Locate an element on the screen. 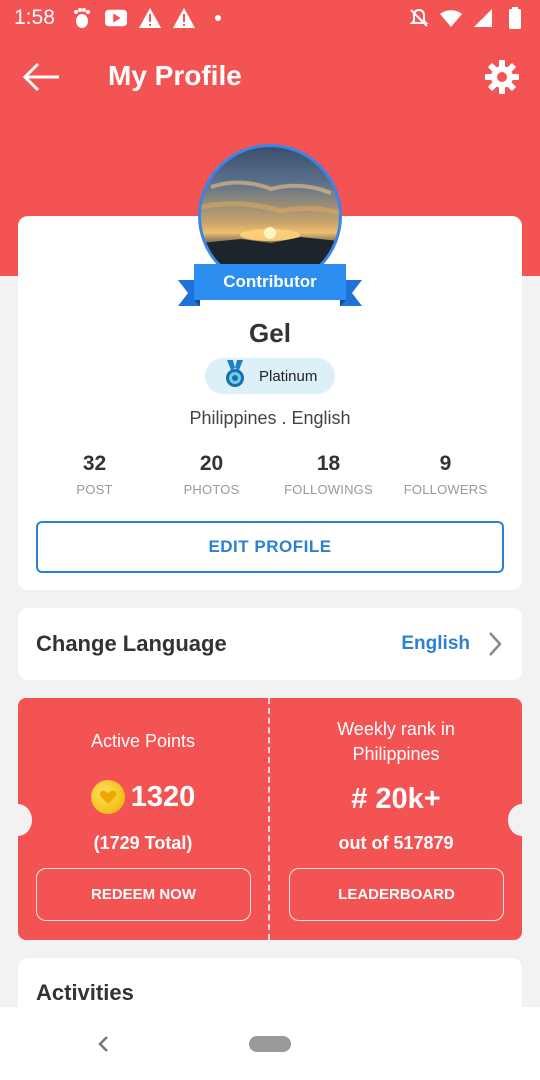  stat-followers: 9 FOLLOWERS is located at coordinates (445, 478).